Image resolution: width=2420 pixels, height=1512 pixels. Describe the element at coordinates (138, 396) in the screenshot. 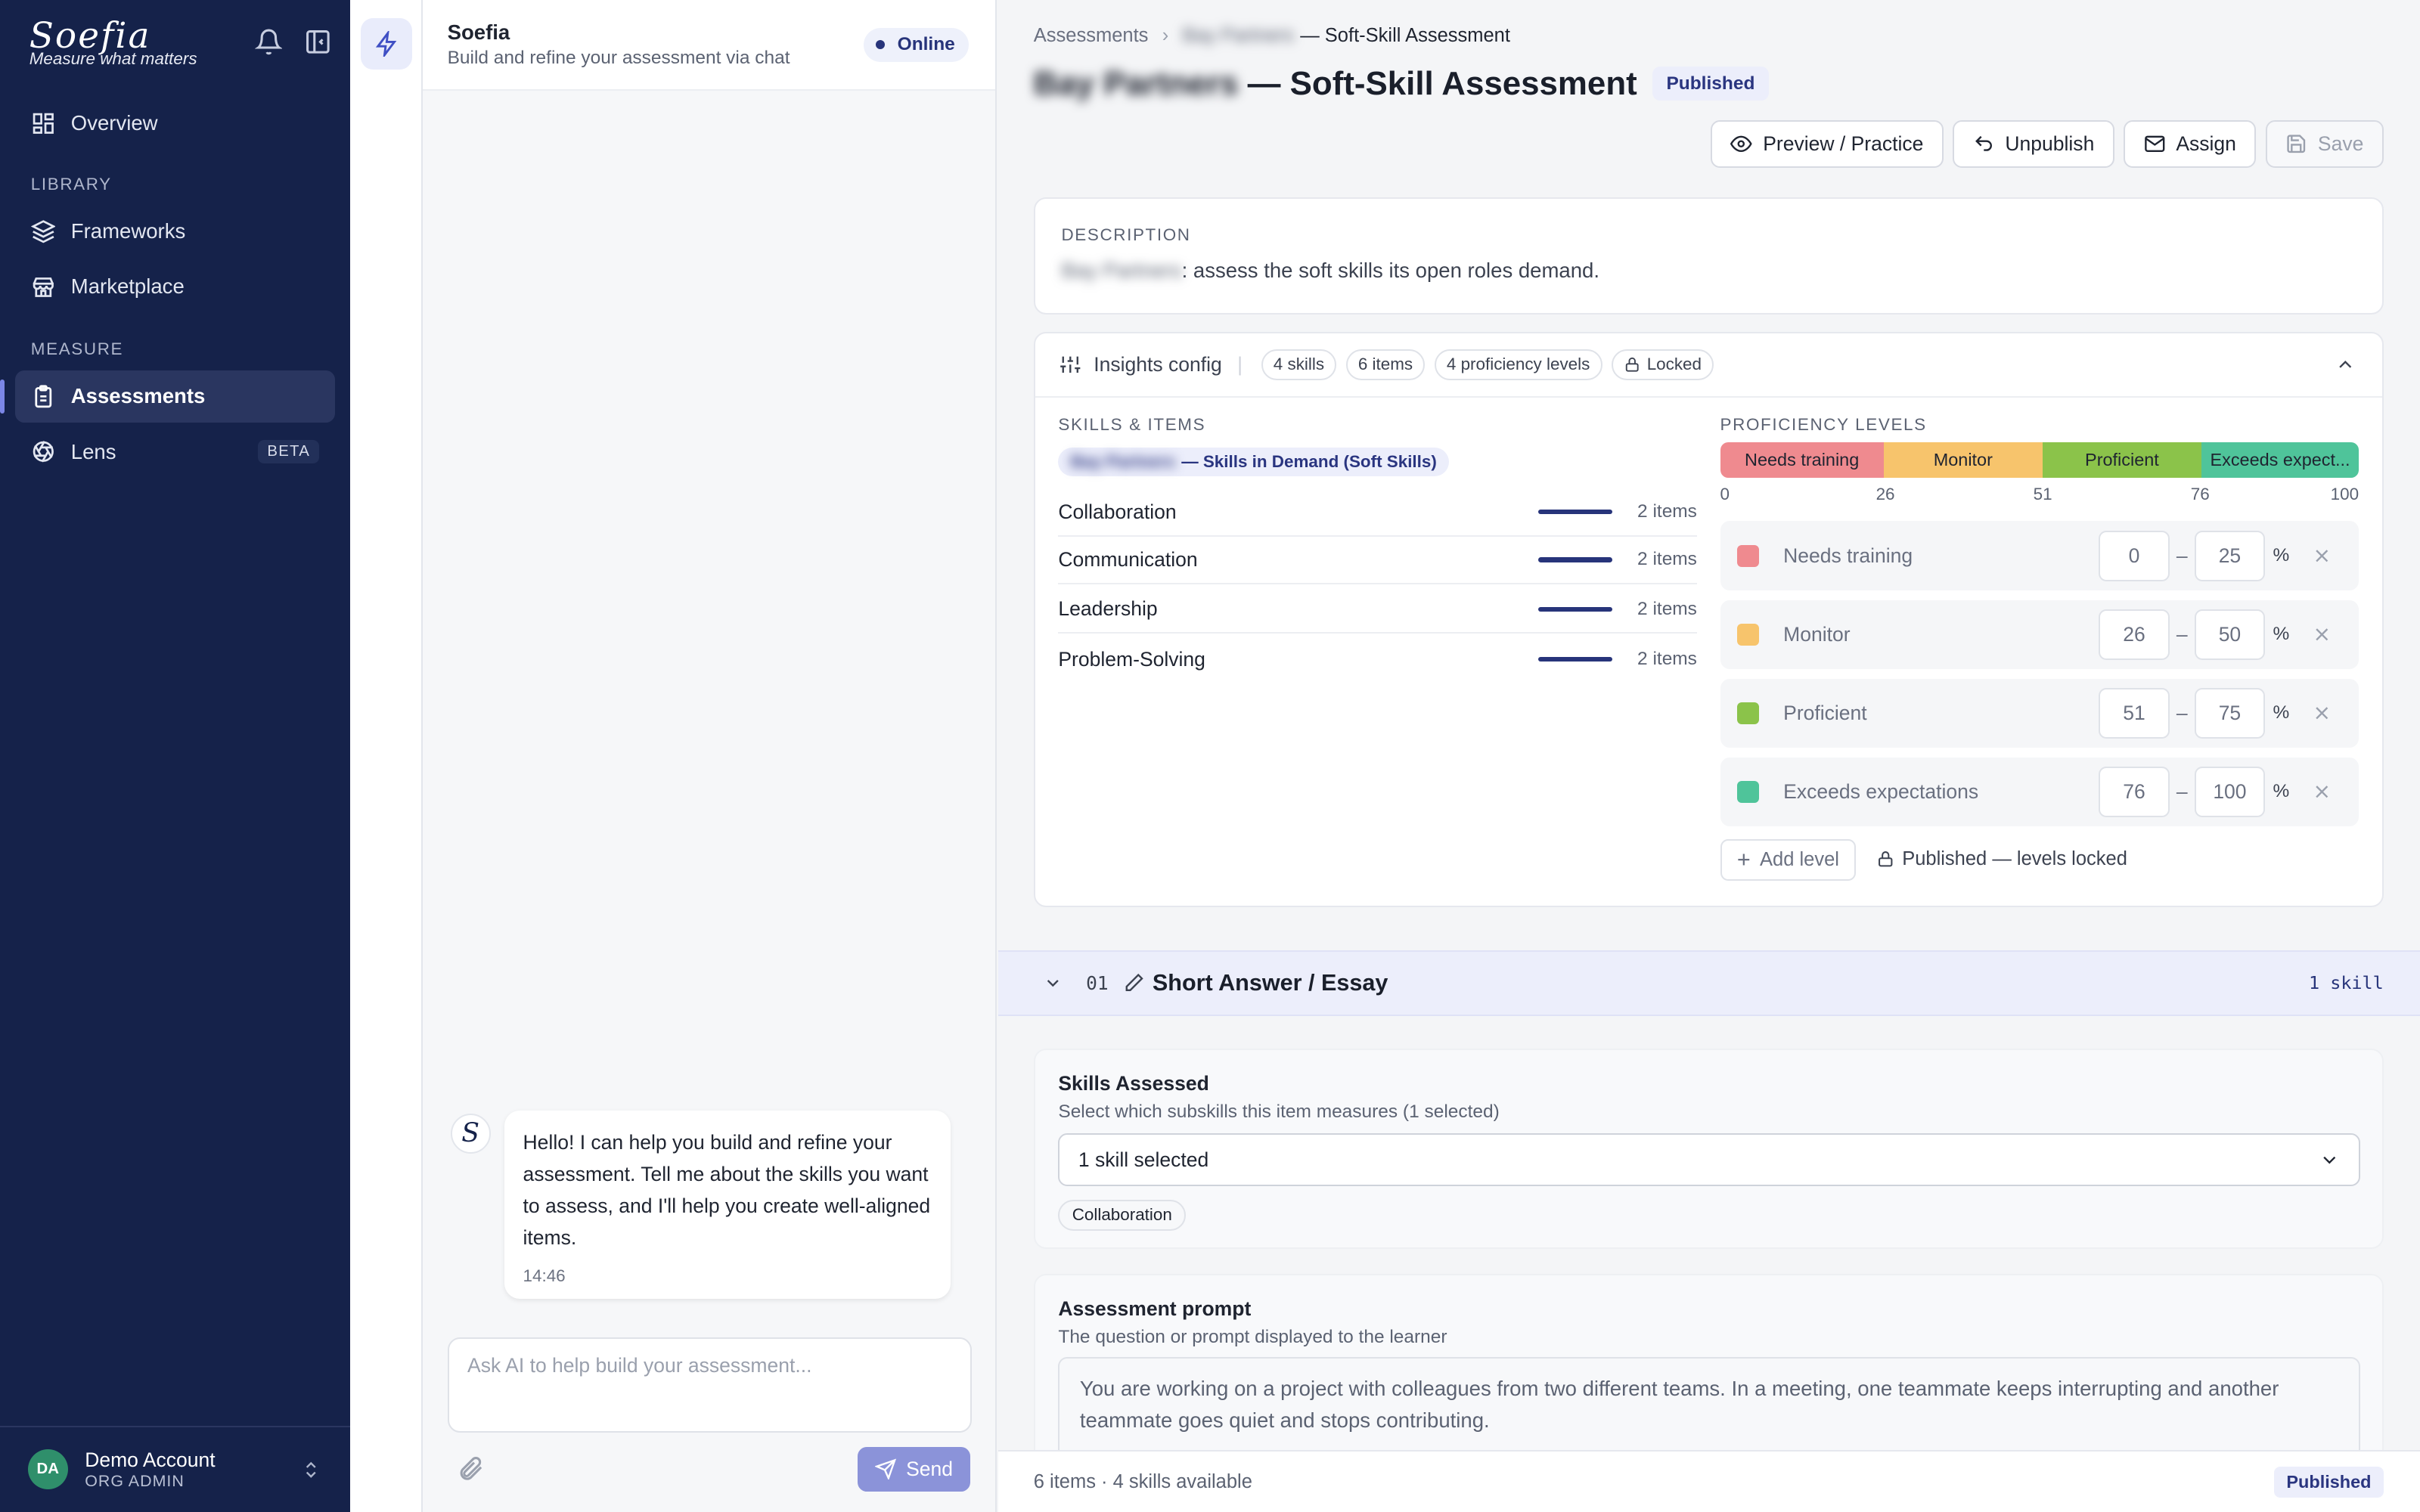

I see `nav-assessments-label: Assessments` at that location.